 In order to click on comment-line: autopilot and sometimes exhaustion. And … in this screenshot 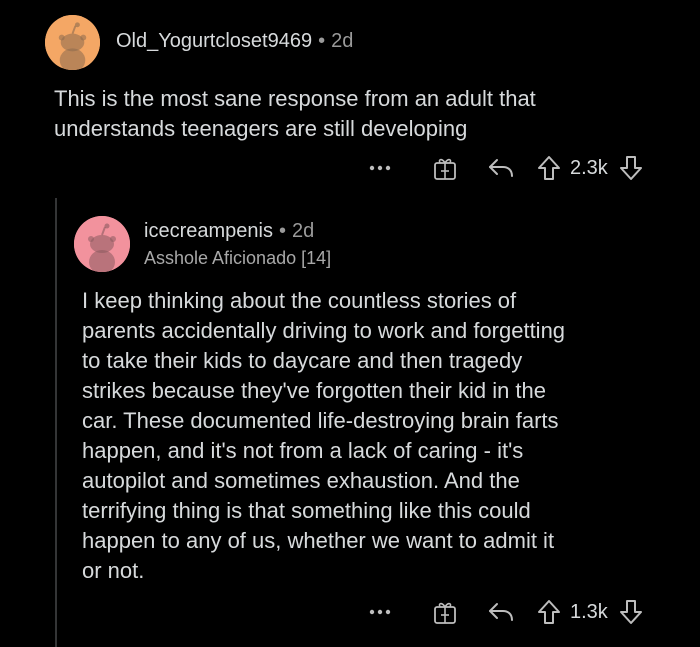, I will do `click(301, 480)`.